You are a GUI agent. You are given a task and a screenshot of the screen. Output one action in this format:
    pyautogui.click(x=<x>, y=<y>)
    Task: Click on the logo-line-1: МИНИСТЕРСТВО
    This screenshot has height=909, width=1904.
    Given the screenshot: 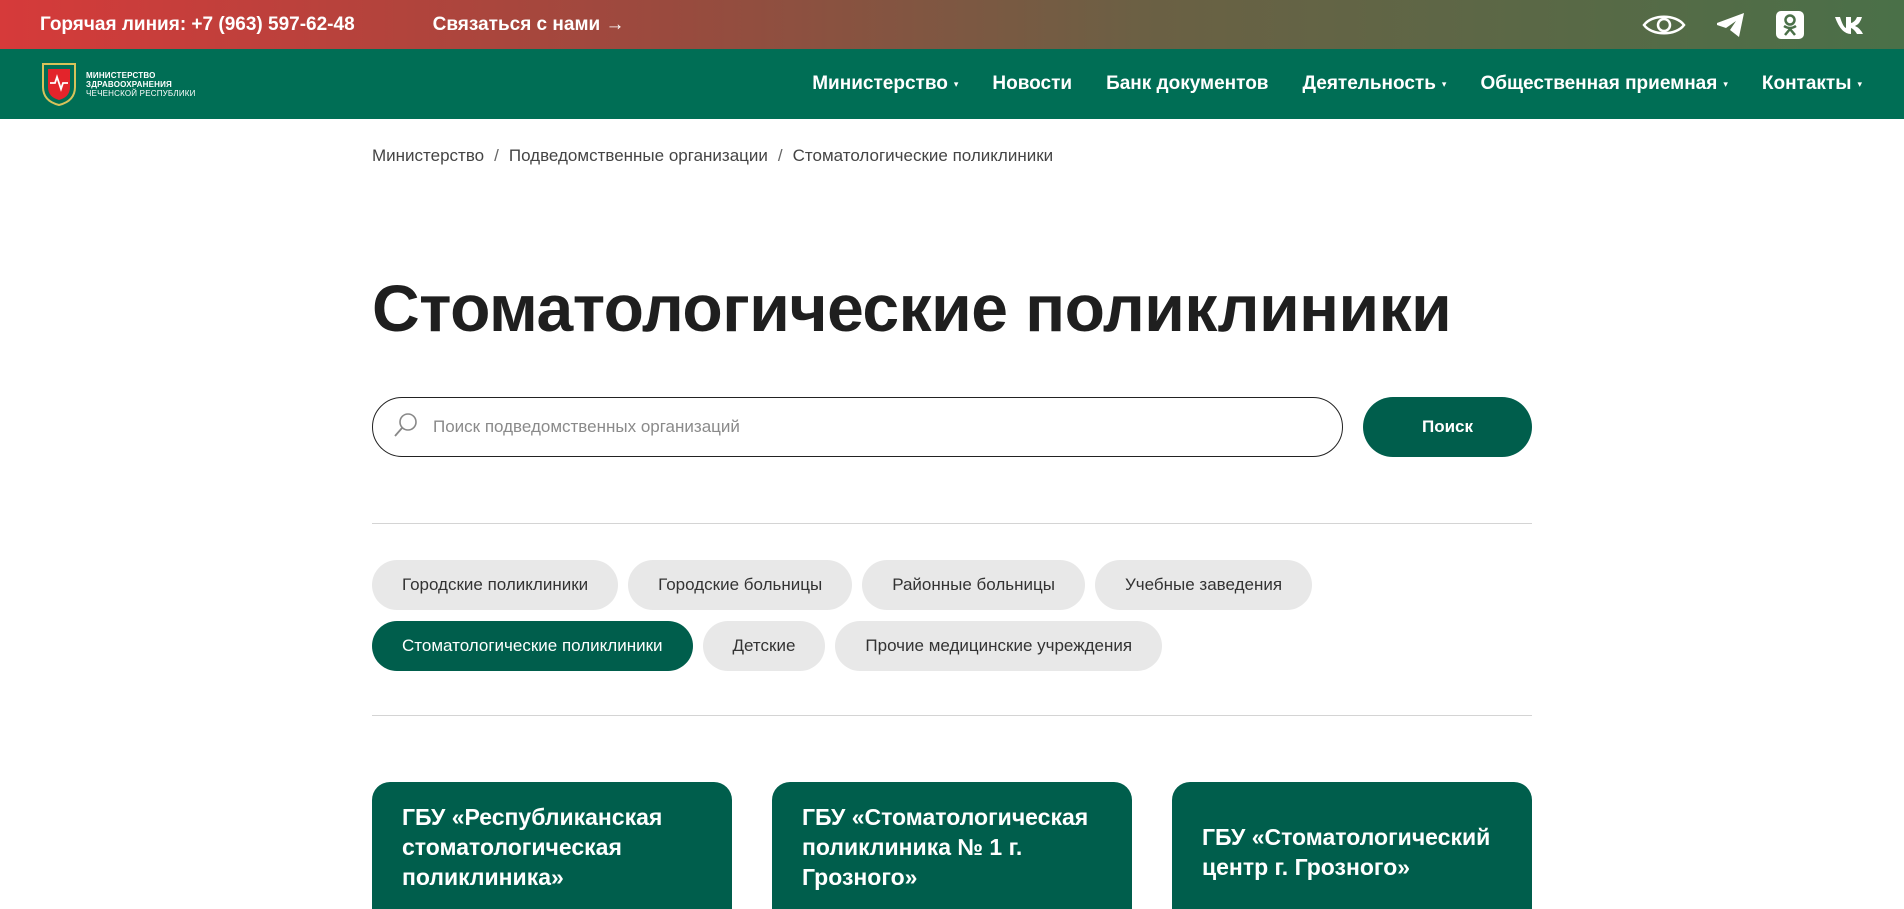 What is the action you would take?
    pyautogui.click(x=121, y=75)
    